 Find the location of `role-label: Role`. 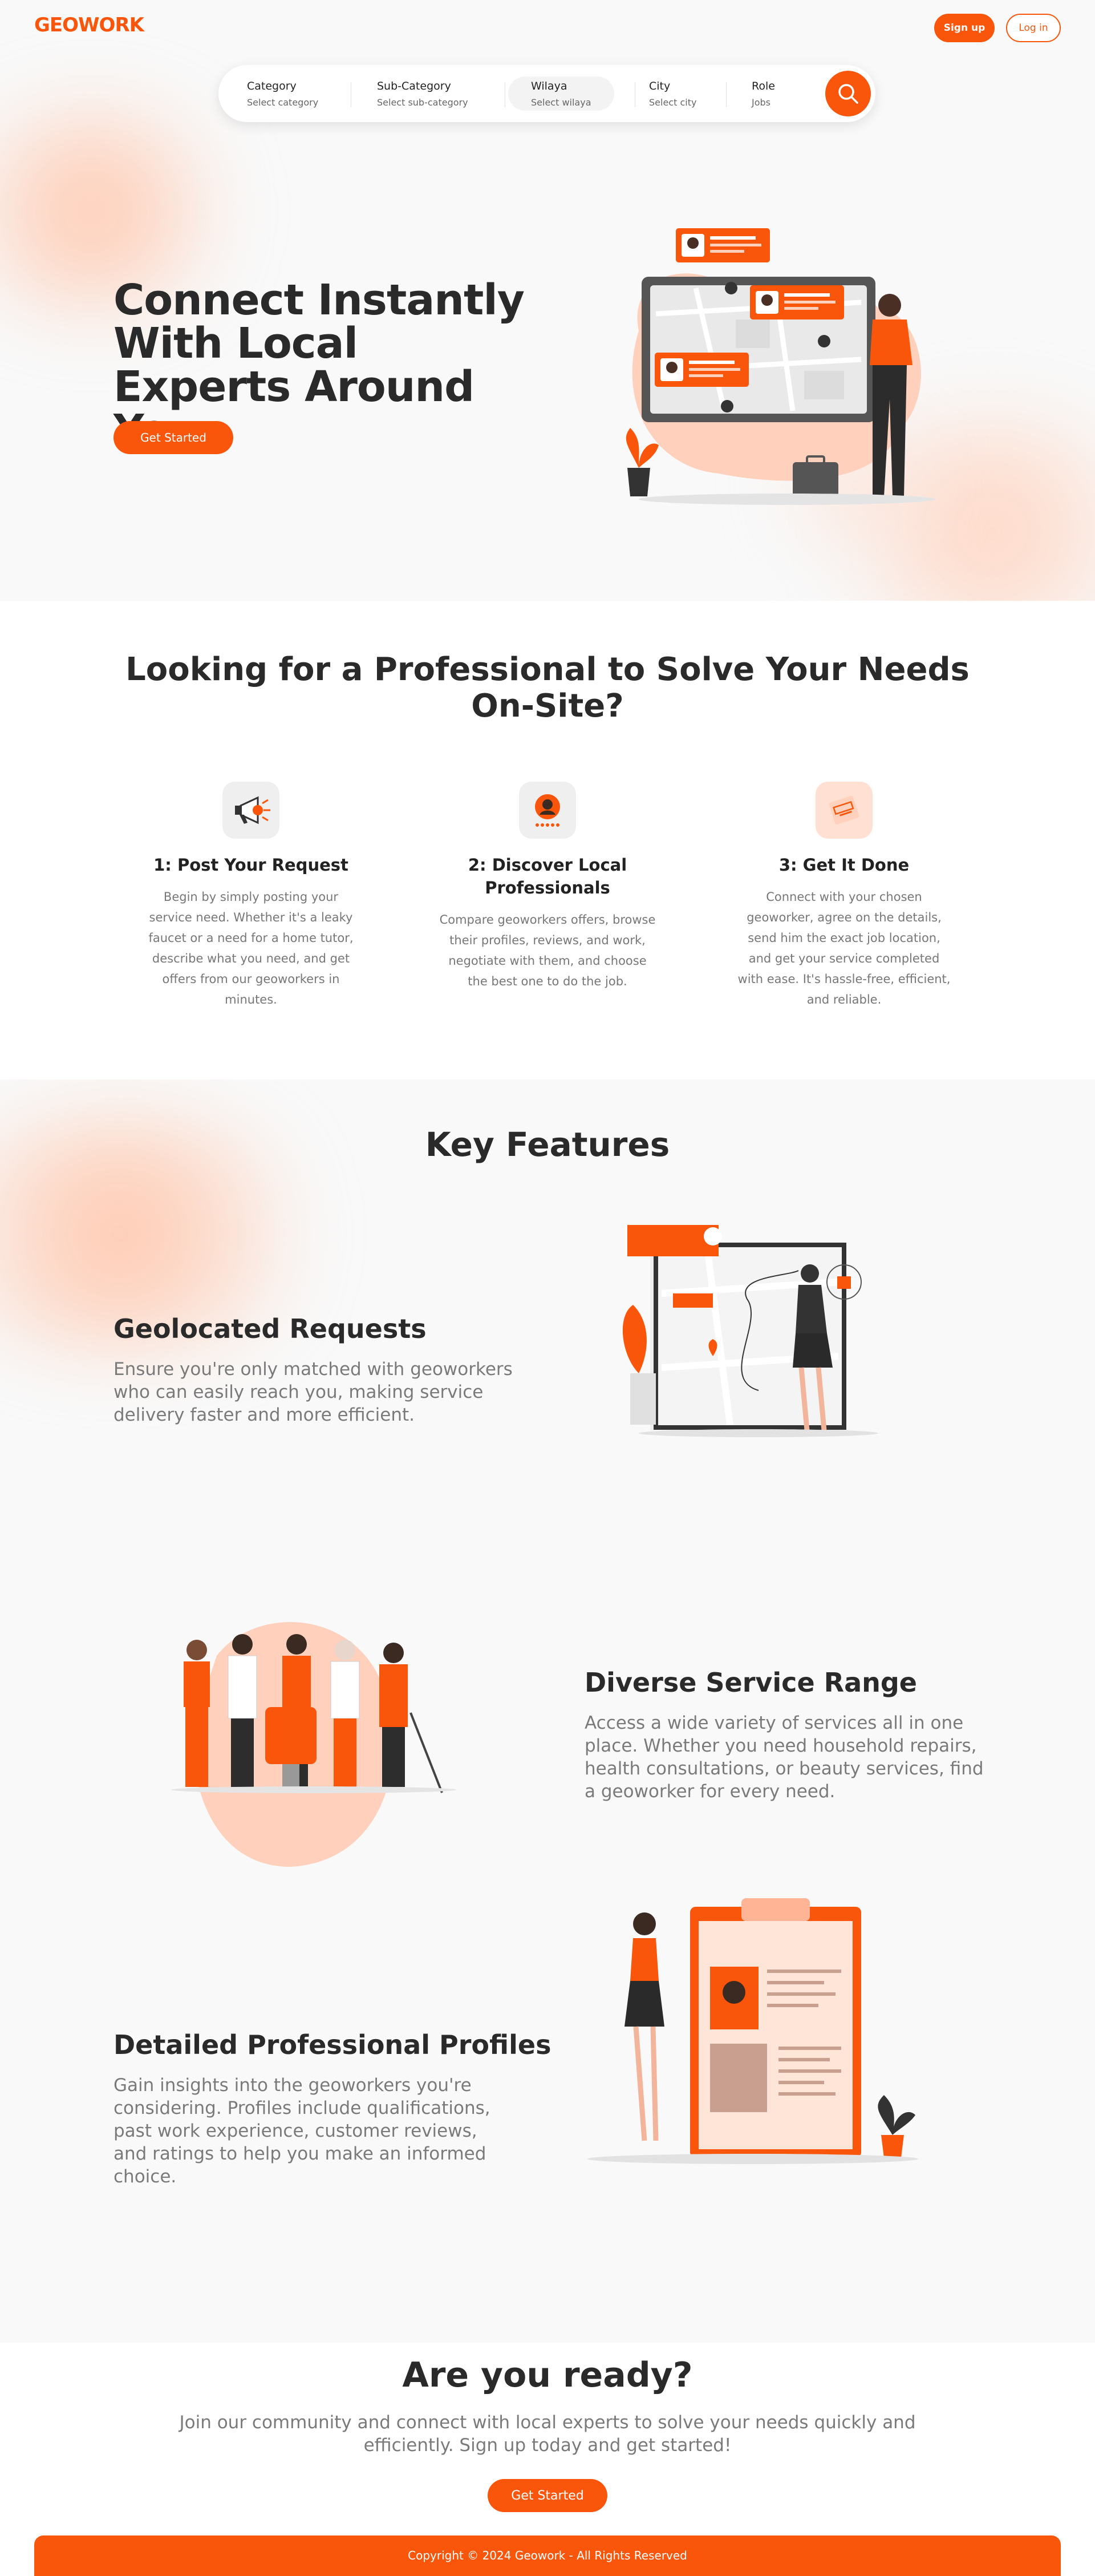

role-label: Role is located at coordinates (763, 86).